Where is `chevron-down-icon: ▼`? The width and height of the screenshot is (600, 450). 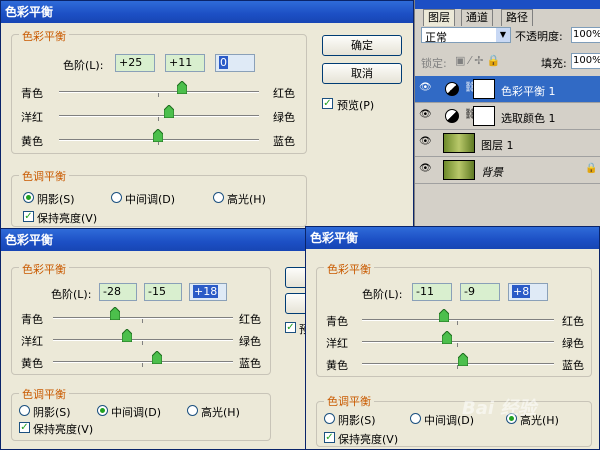
chevron-down-icon: ▼ is located at coordinates (503, 35).